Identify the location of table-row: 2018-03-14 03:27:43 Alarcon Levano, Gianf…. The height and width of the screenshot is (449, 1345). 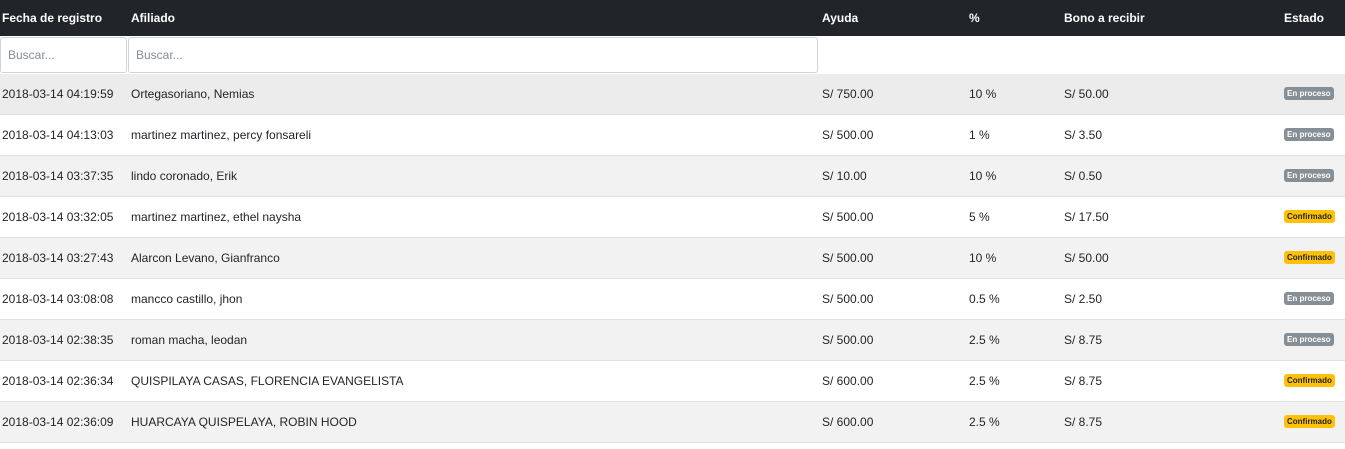
(672, 258).